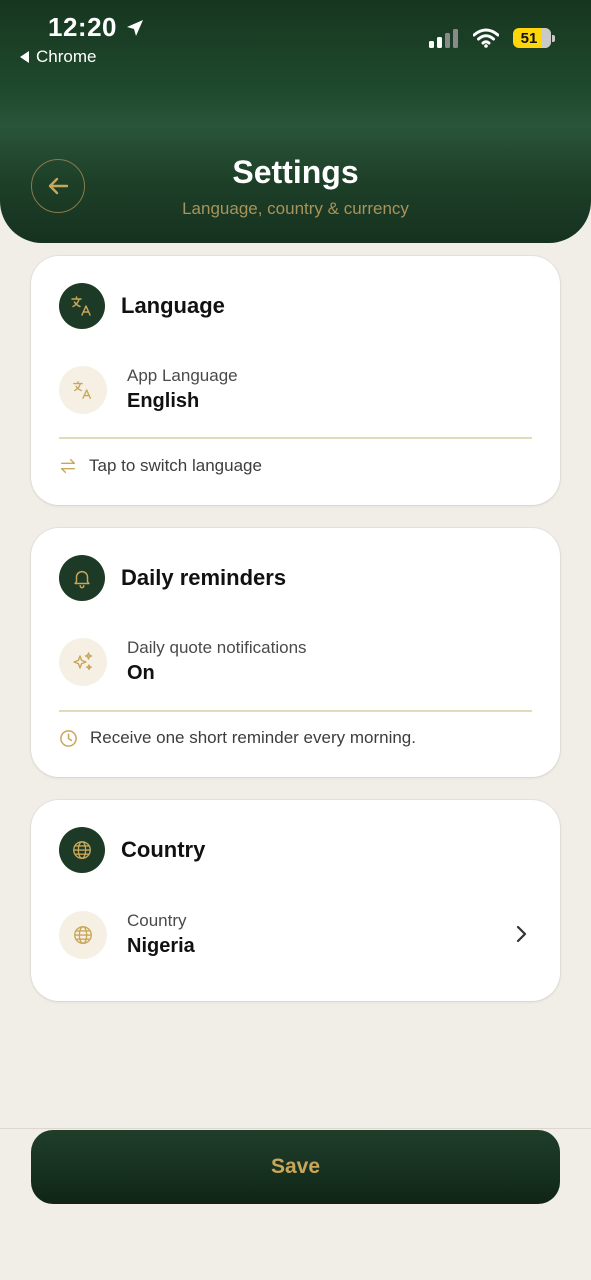 This screenshot has width=591, height=1280. Describe the element at coordinates (443, 38) in the screenshot. I see `cellular-signal-icon` at that location.